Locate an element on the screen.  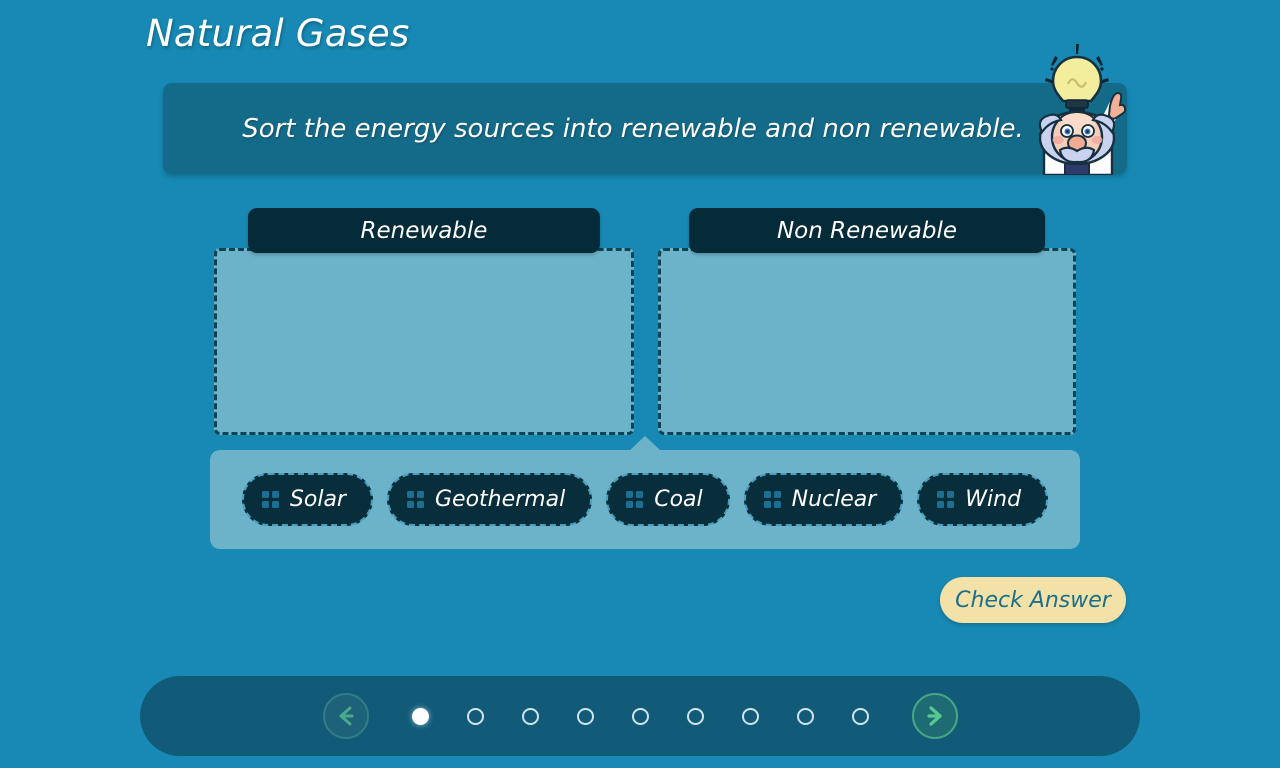
navigation-controls is located at coordinates (640, 716).